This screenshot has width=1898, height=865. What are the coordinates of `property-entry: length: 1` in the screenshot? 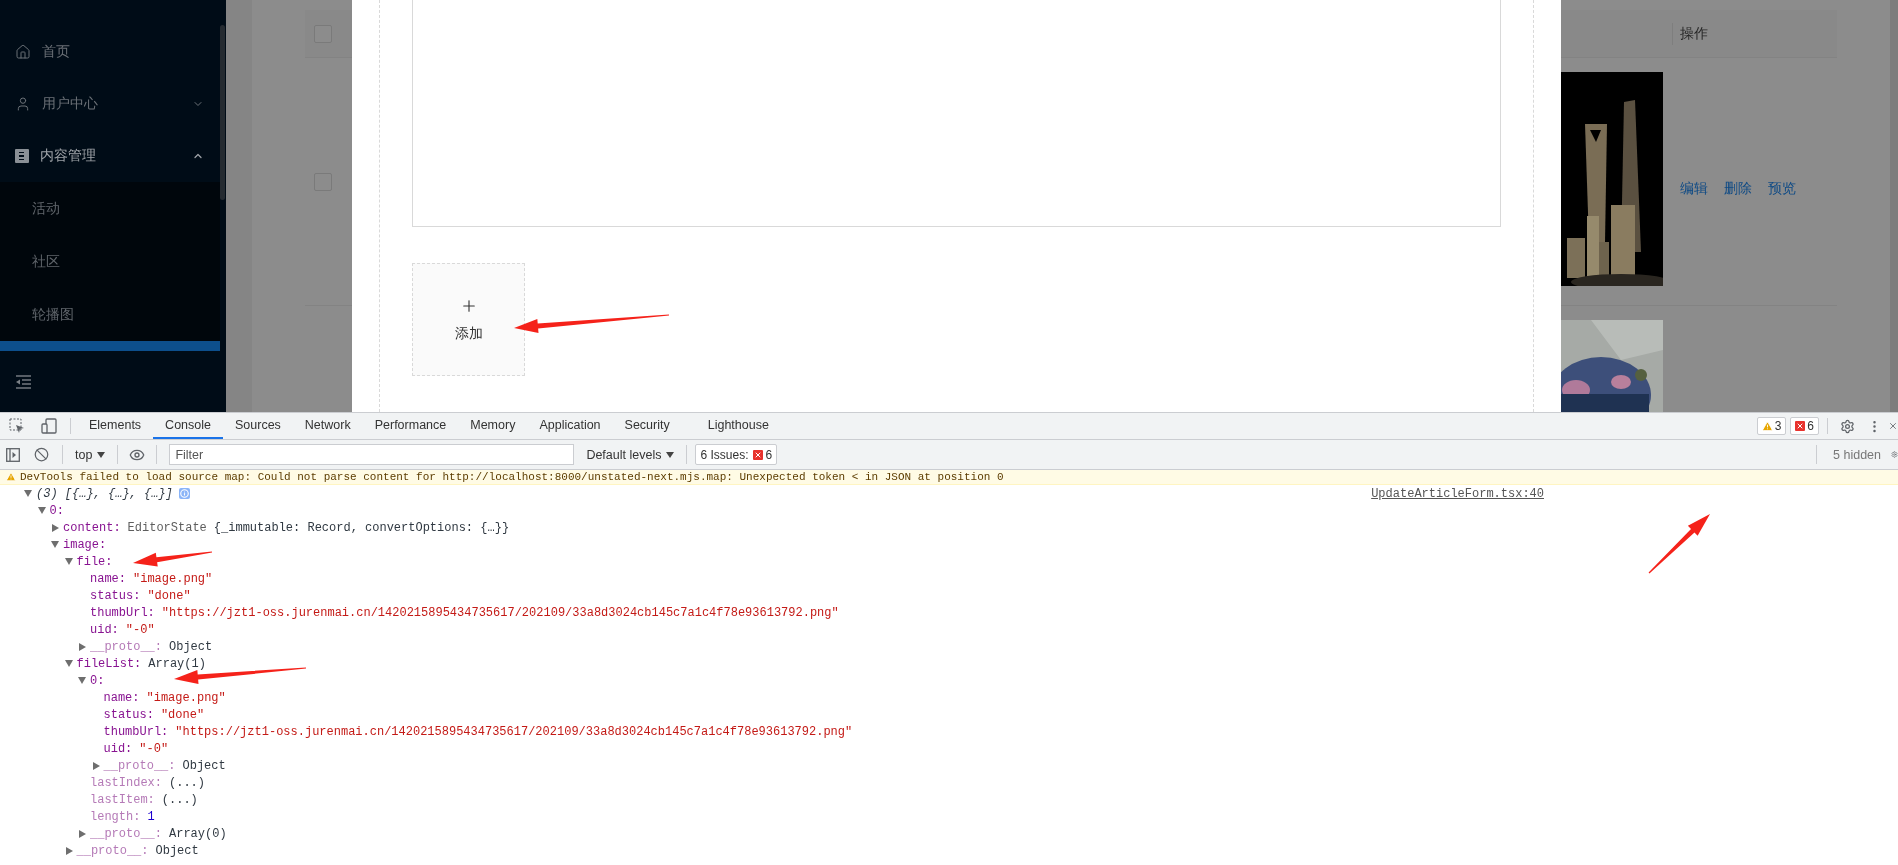 It's located at (122, 816).